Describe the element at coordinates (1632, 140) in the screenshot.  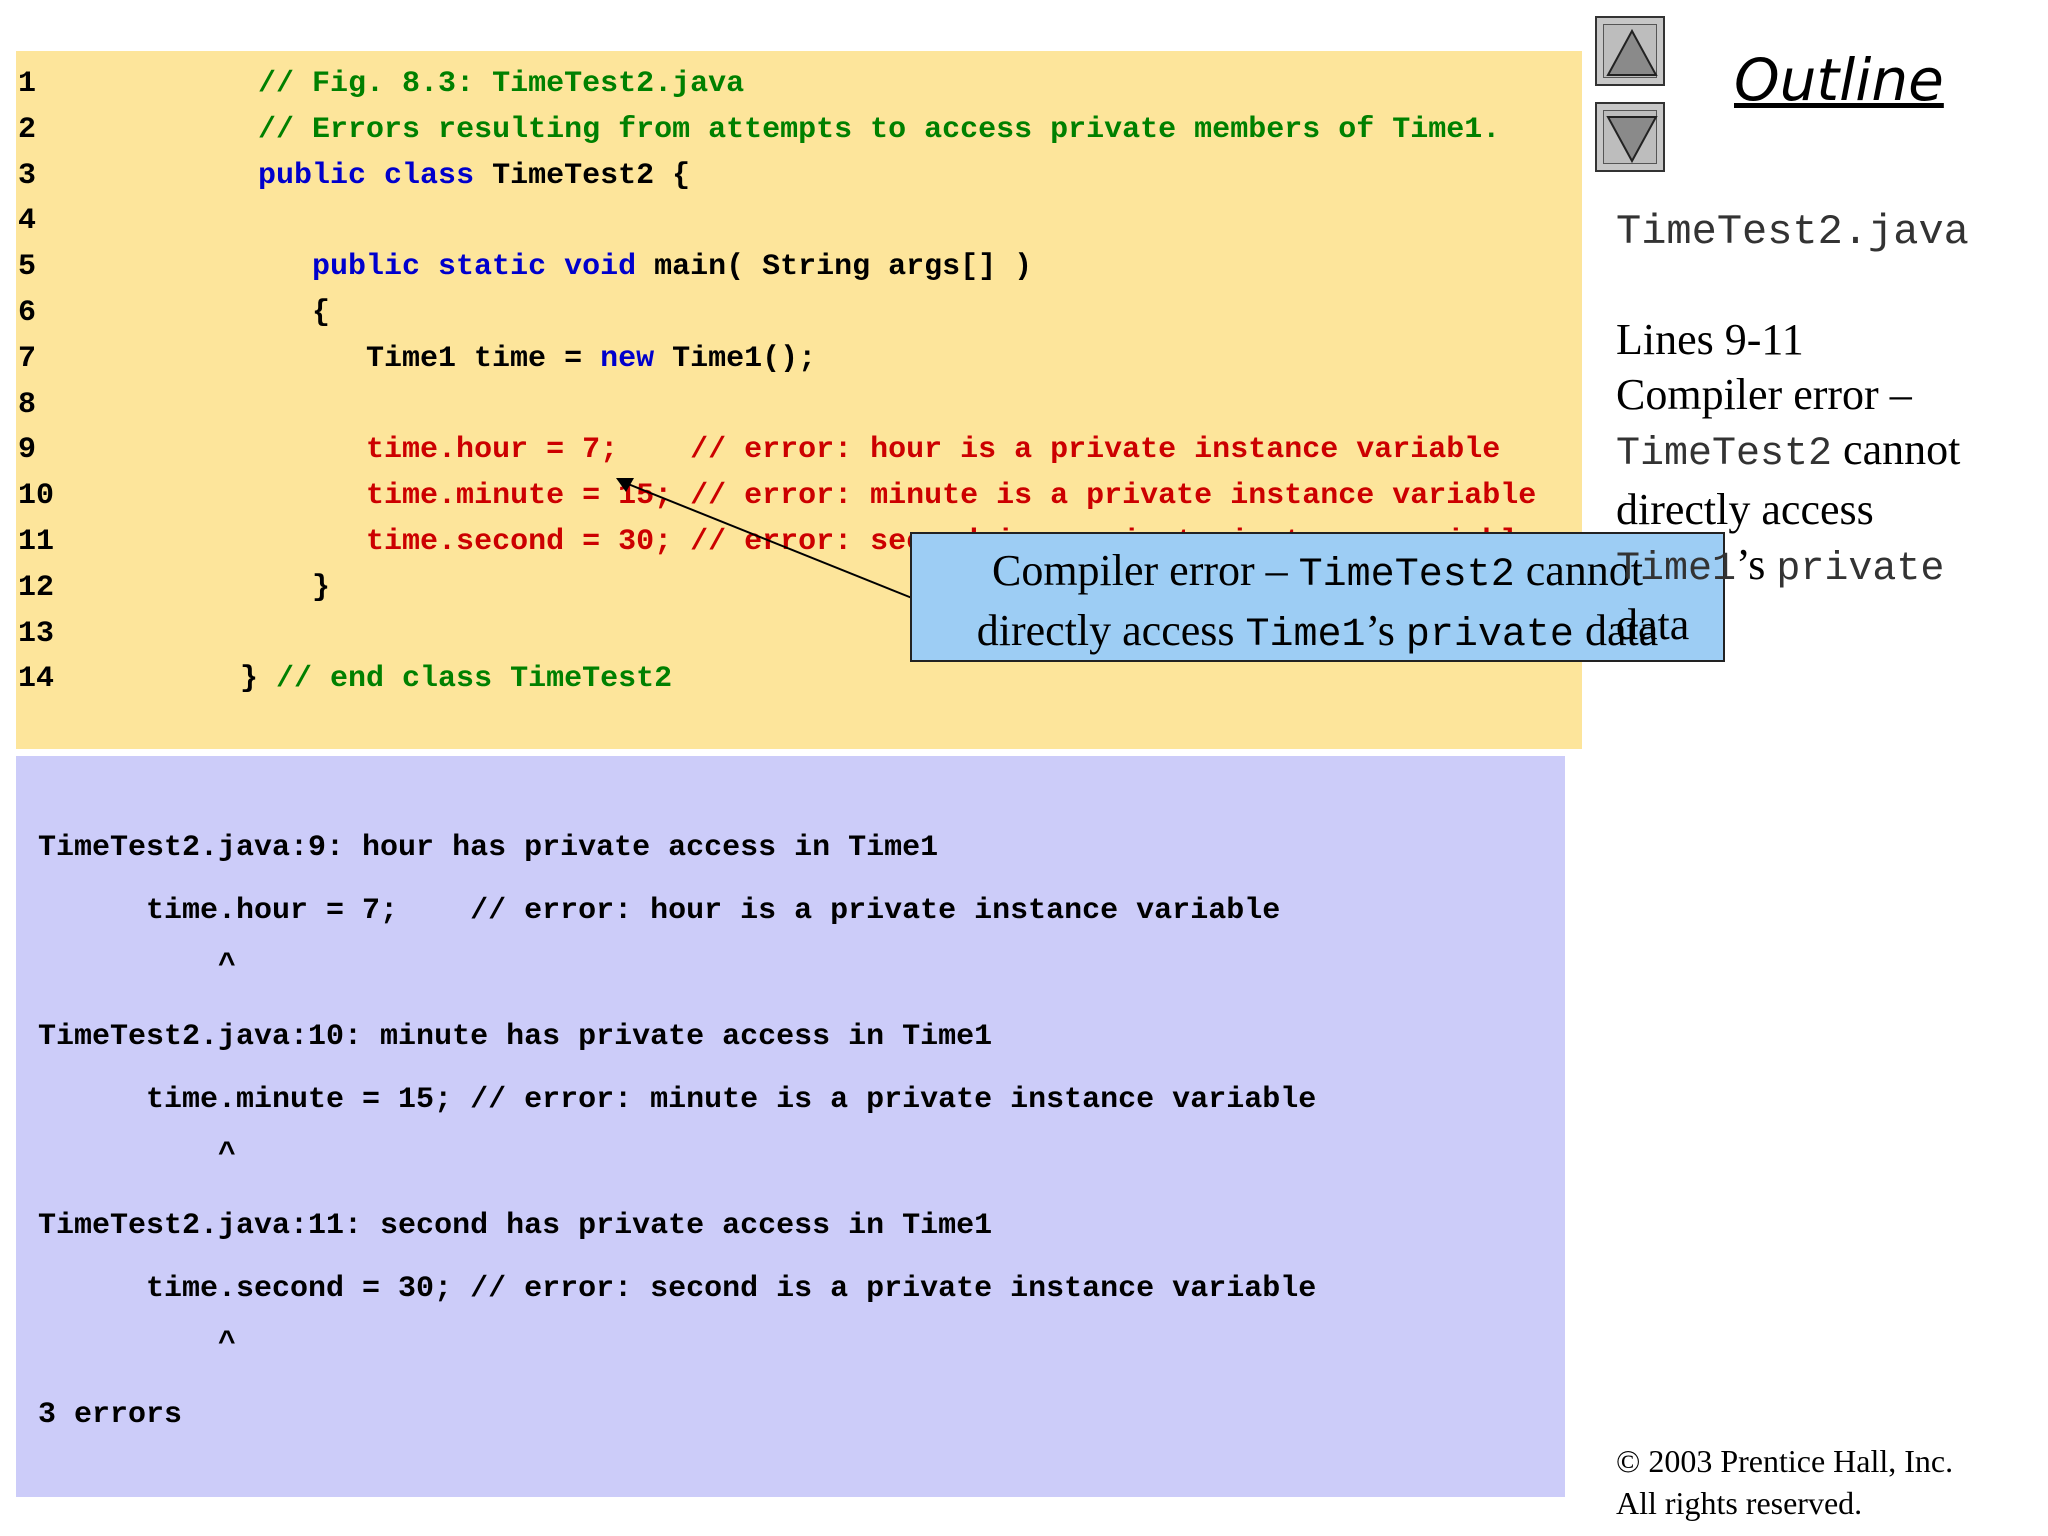
I see `triangle-down-icon` at that location.